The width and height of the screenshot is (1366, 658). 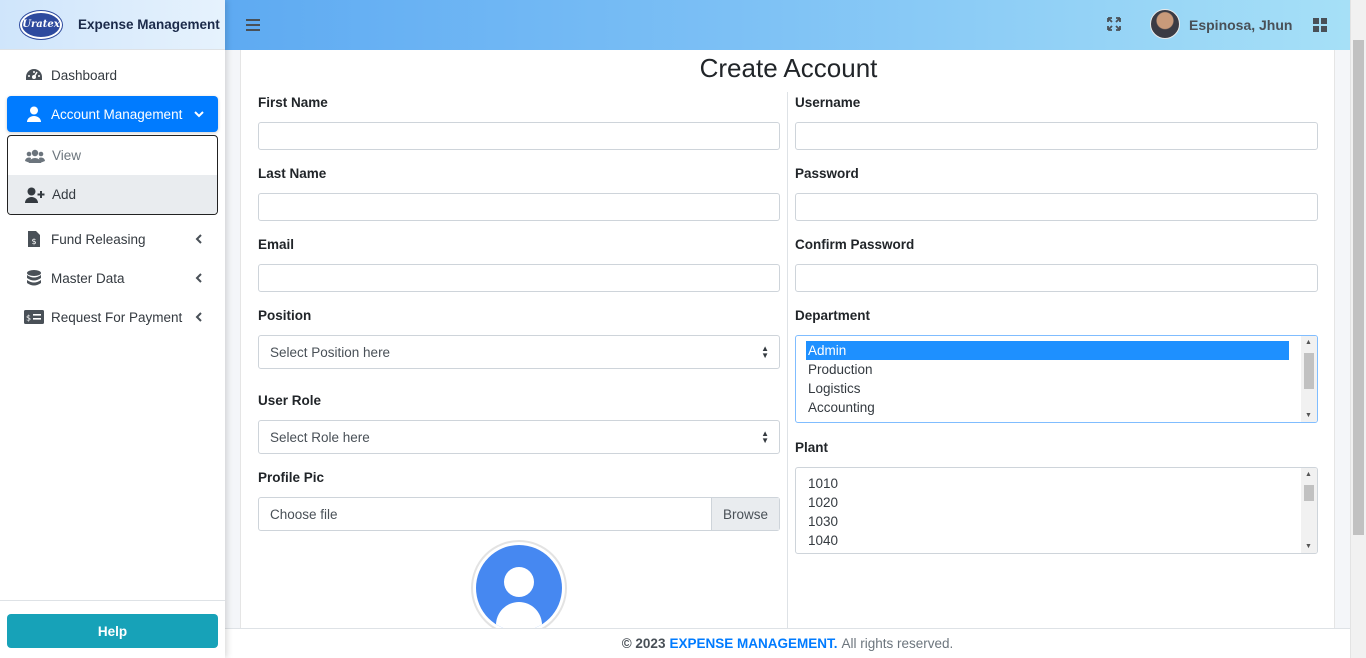 I want to click on sidebar-item-label: Add, so click(x=64, y=194).